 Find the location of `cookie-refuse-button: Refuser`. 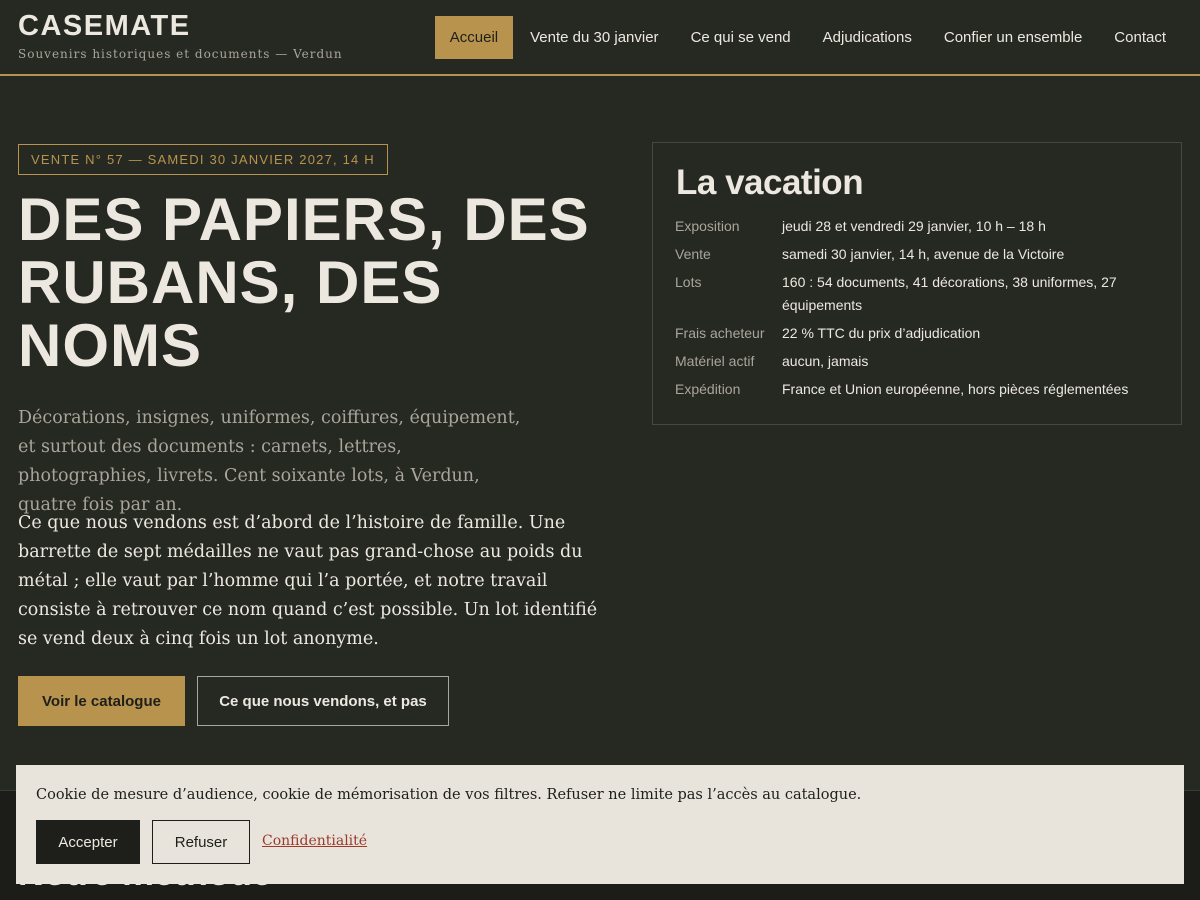

cookie-refuse-button: Refuser is located at coordinates (201, 842).